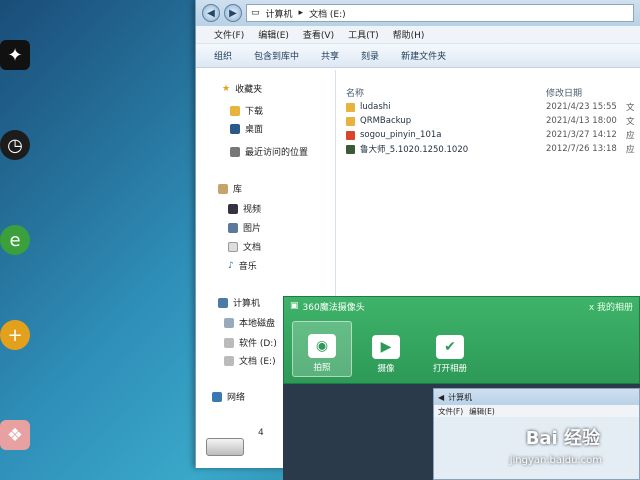 The height and width of the screenshot is (480, 640). What do you see at coordinates (581, 135) in the screenshot?
I see `file-date: 2021/3/27 14:12` at bounding box center [581, 135].